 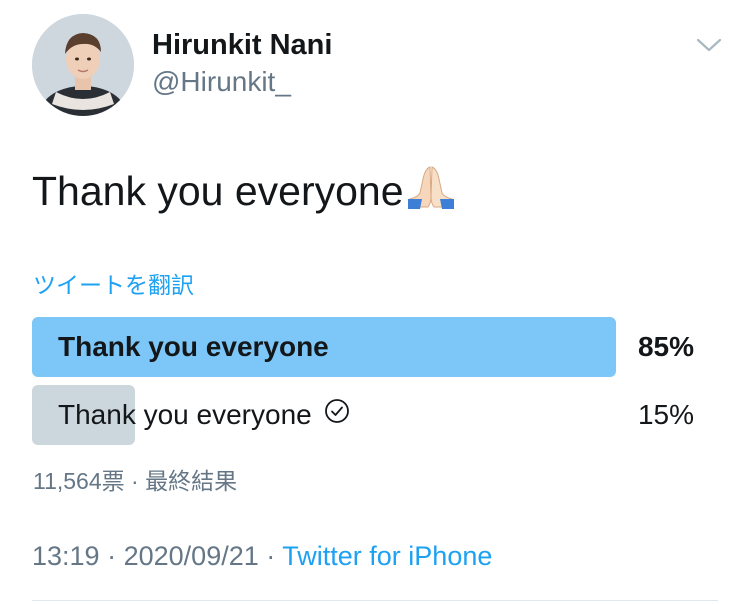 I want to click on poll-vote-count: 11,564票, so click(x=79, y=481).